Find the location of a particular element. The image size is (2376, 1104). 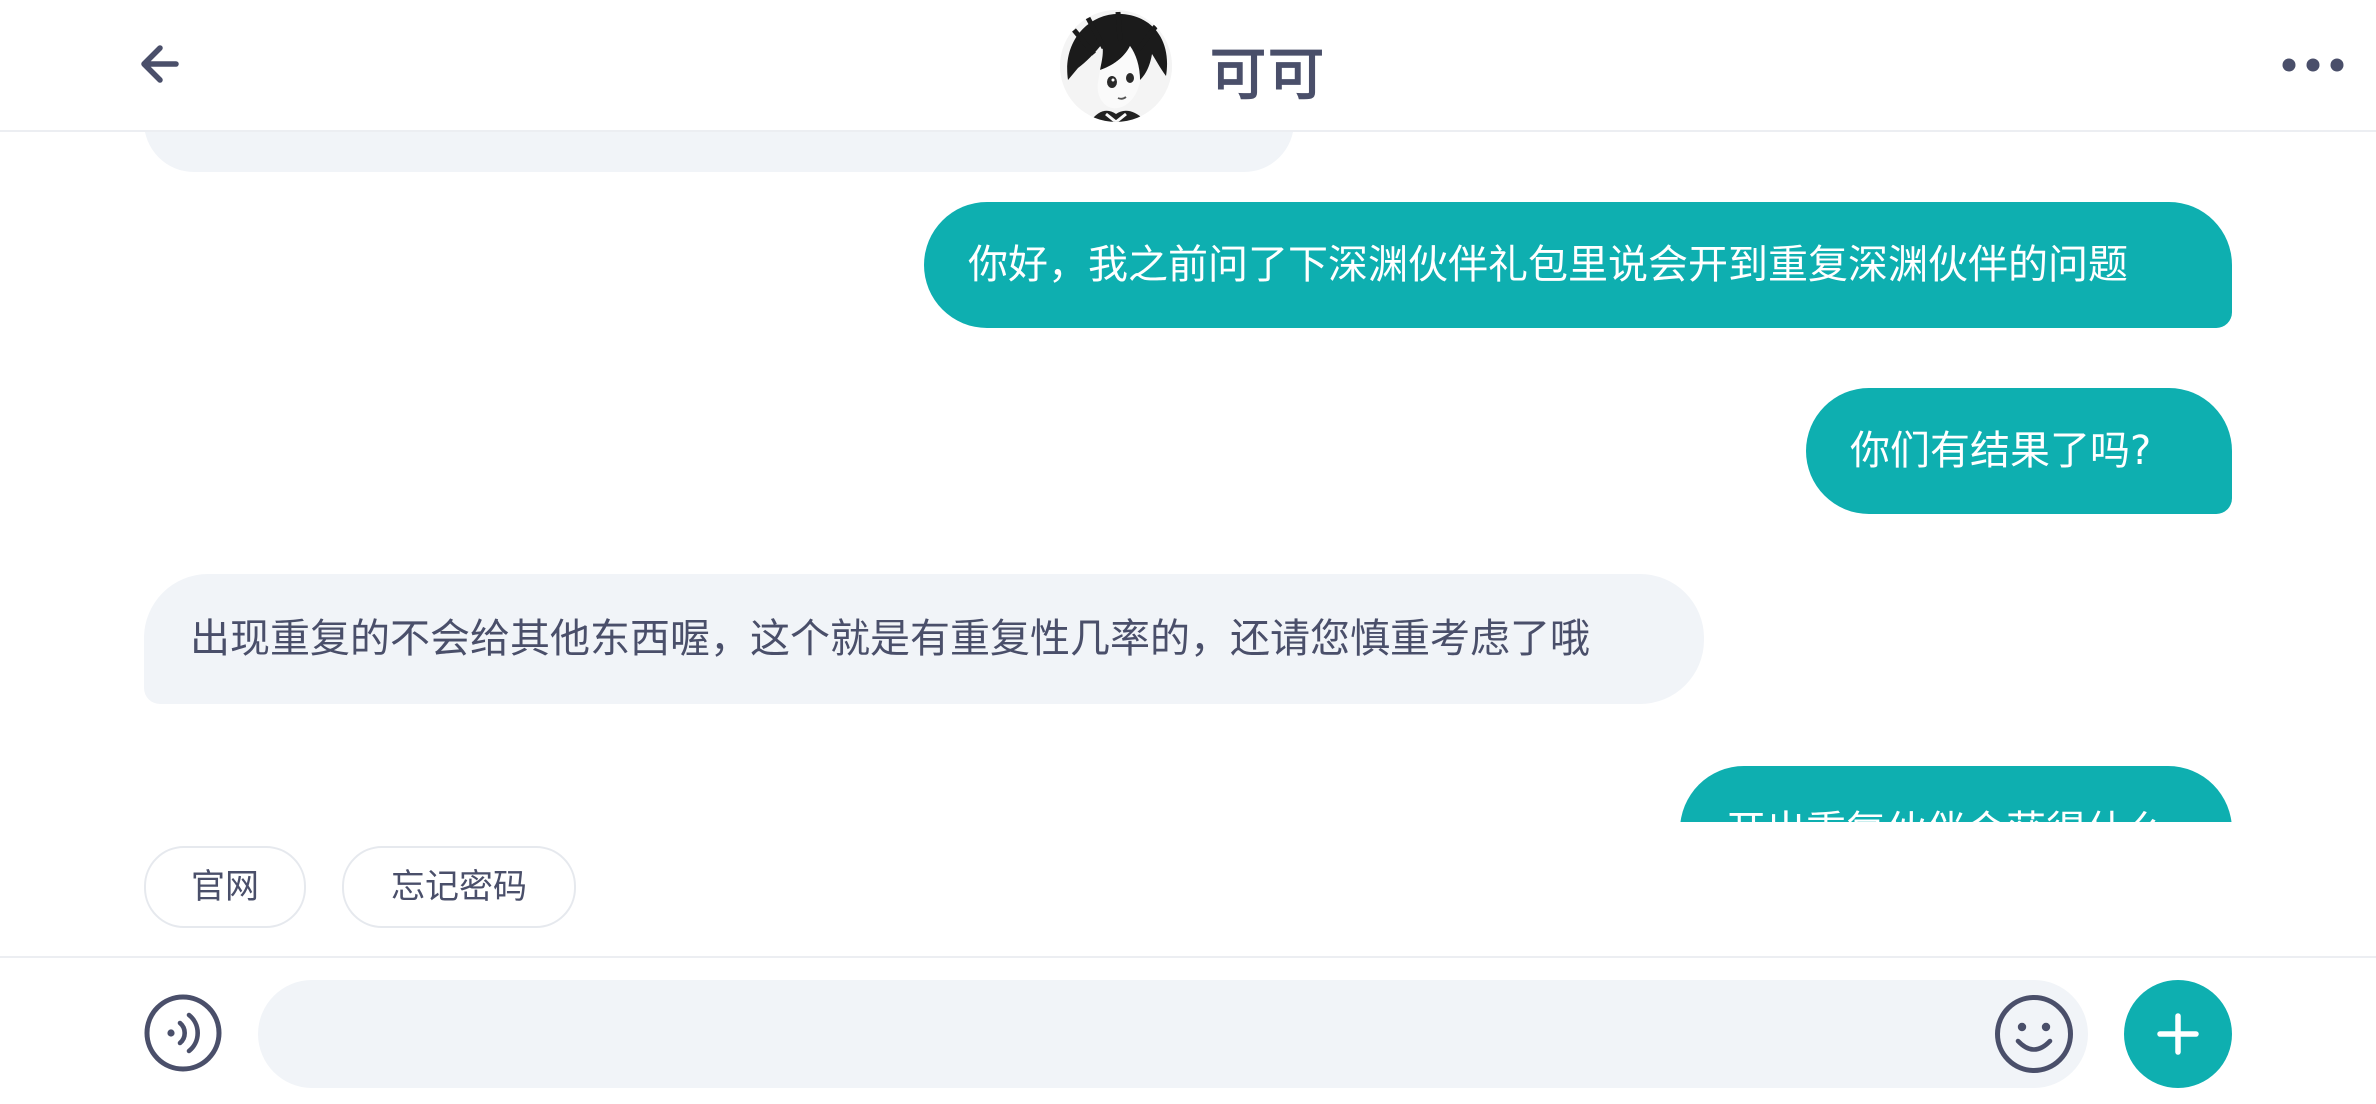

input-bar is located at coordinates (1188, 1030).